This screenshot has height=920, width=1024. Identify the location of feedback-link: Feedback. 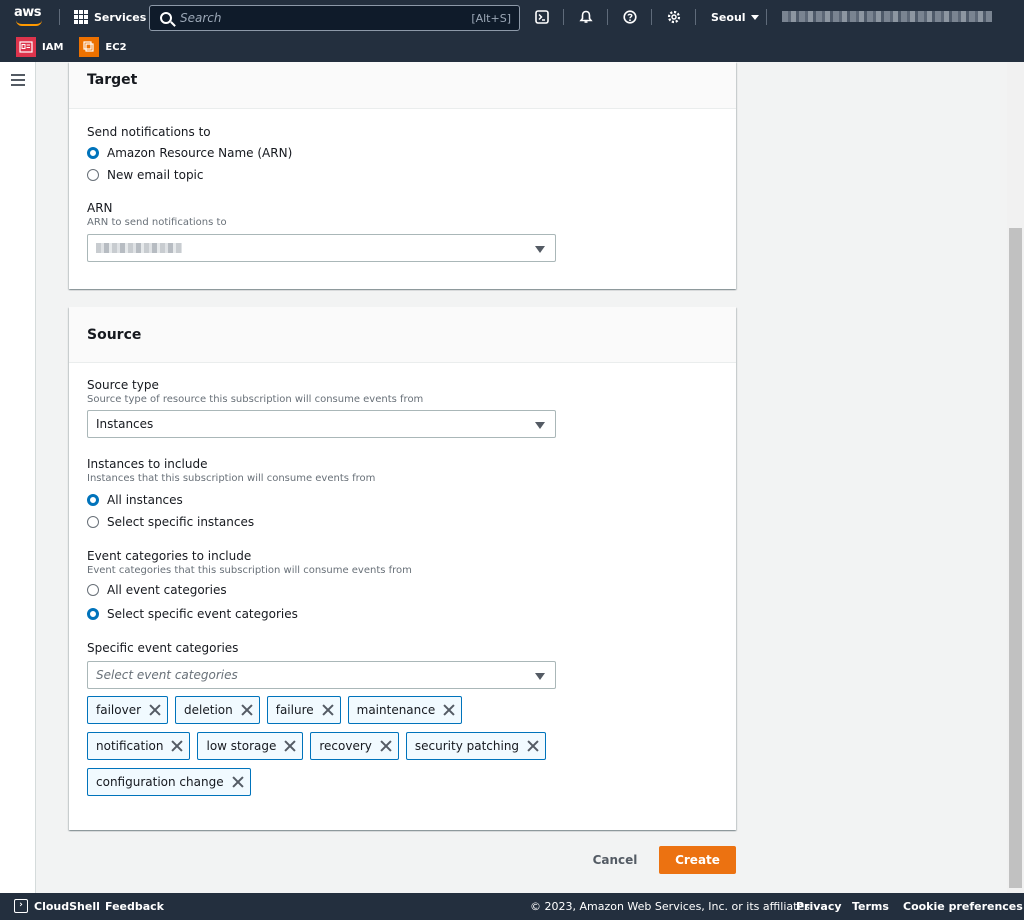
(134, 906).